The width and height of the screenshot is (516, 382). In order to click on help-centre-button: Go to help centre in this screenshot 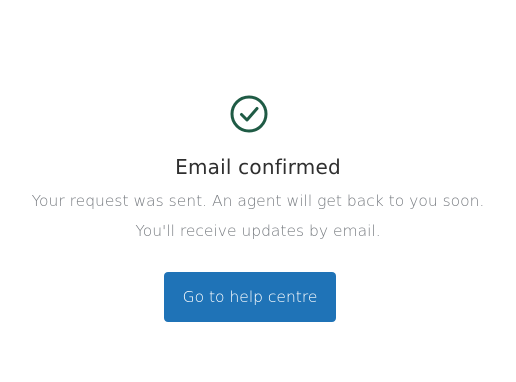, I will do `click(250, 297)`.